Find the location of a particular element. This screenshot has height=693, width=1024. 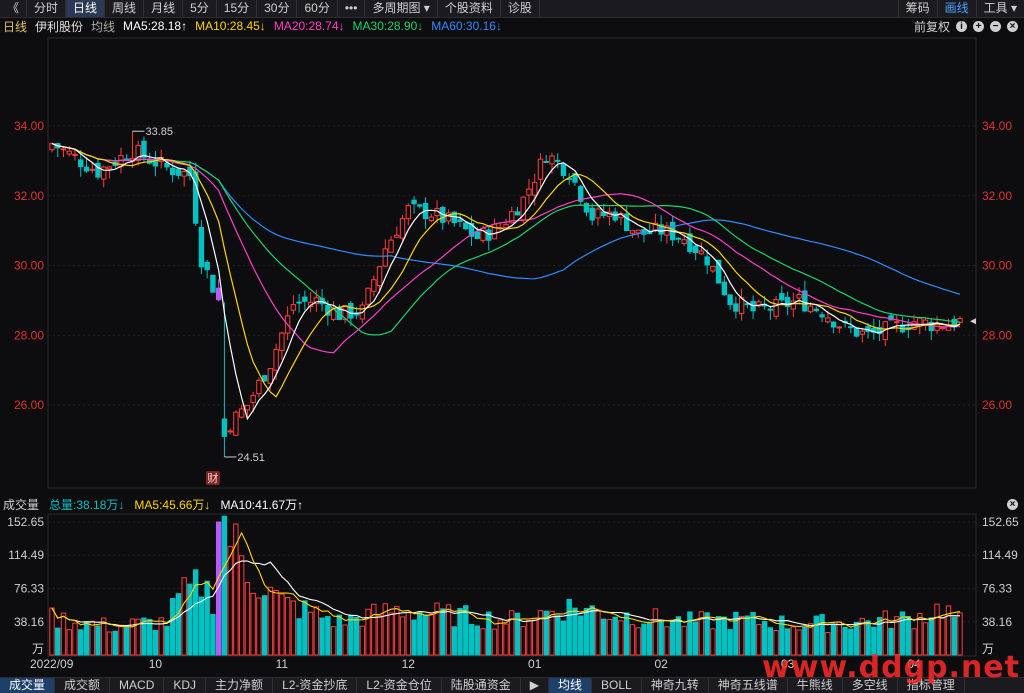

indicator-tab-4: 主力净额 is located at coordinates (240, 685).